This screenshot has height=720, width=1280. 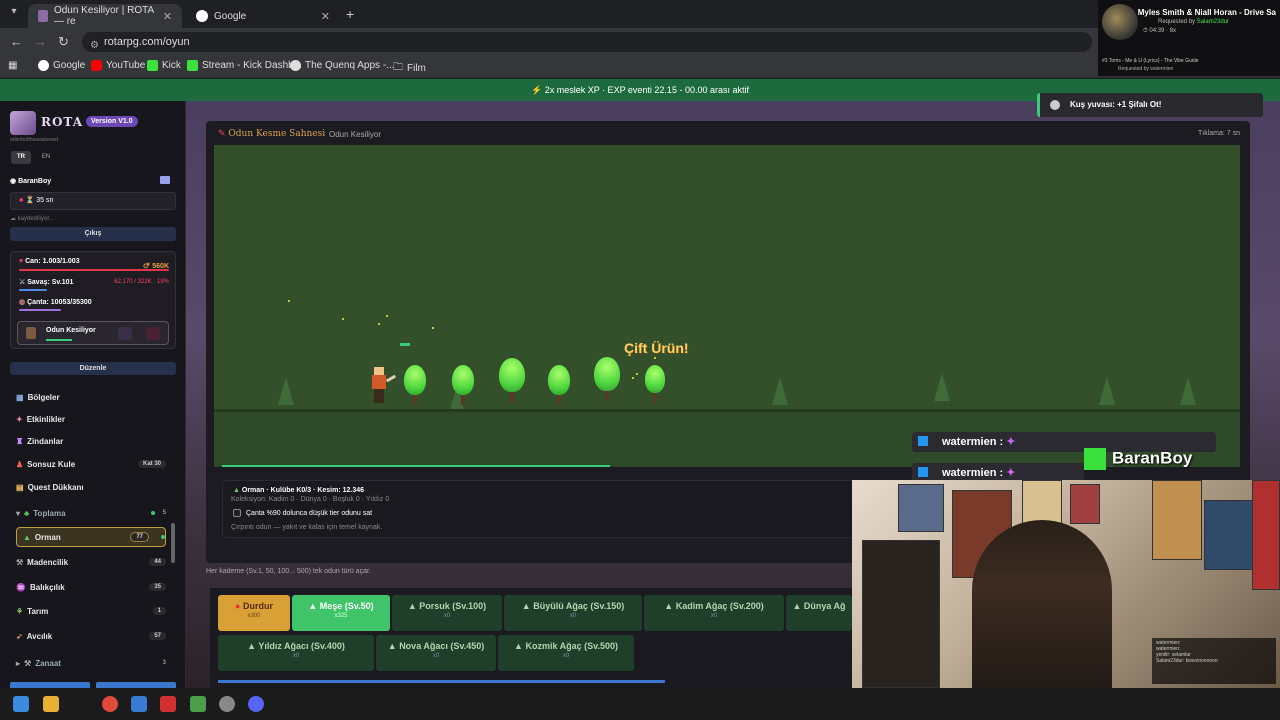 I want to click on message-icon, so click(x=165, y=180).